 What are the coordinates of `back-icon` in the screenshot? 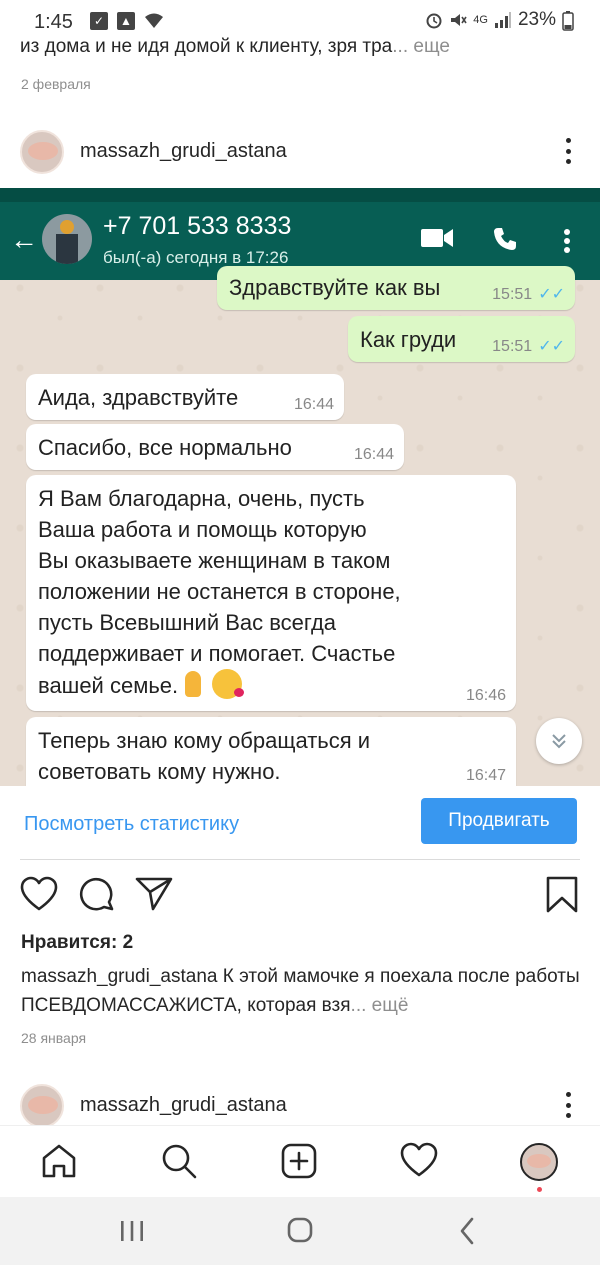 It's located at (468, 1231).